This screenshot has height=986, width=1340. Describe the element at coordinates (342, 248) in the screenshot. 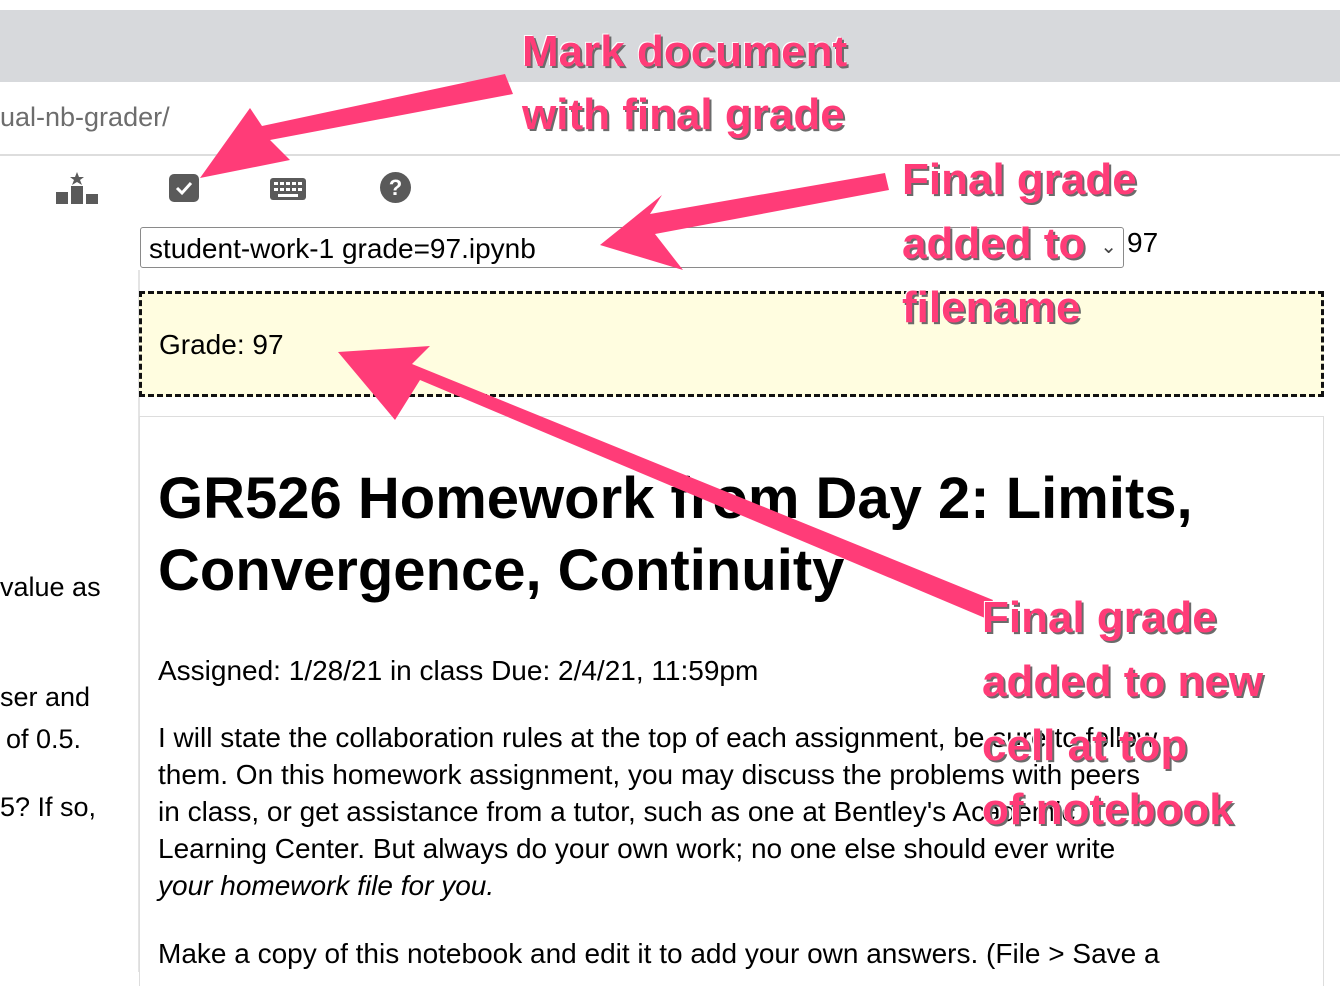

I see `file-select-value: student-work-1 grade=97.ipynb` at that location.